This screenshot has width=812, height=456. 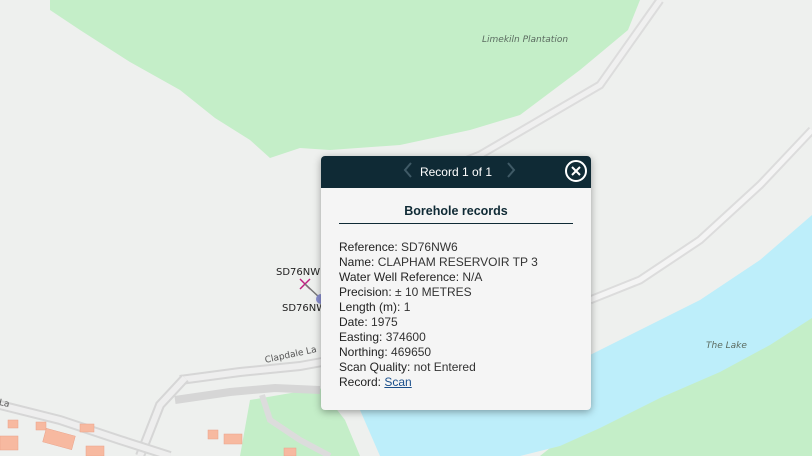 What do you see at coordinates (405, 337) in the screenshot?
I see `field-value: 374600` at bounding box center [405, 337].